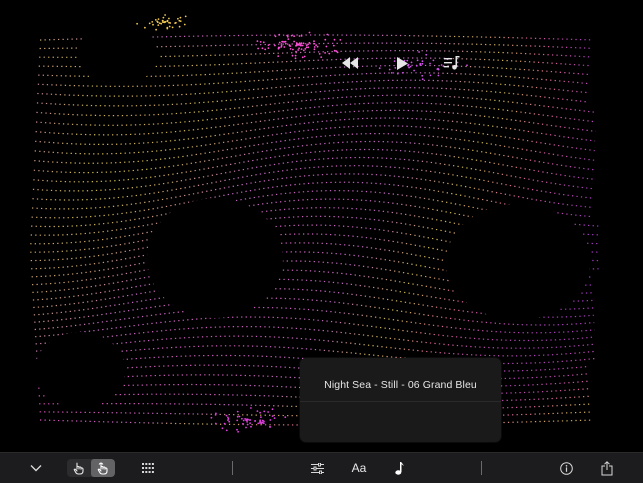 Image resolution: width=643 pixels, height=483 pixels. I want to click on particle-void, so click(215, 258).